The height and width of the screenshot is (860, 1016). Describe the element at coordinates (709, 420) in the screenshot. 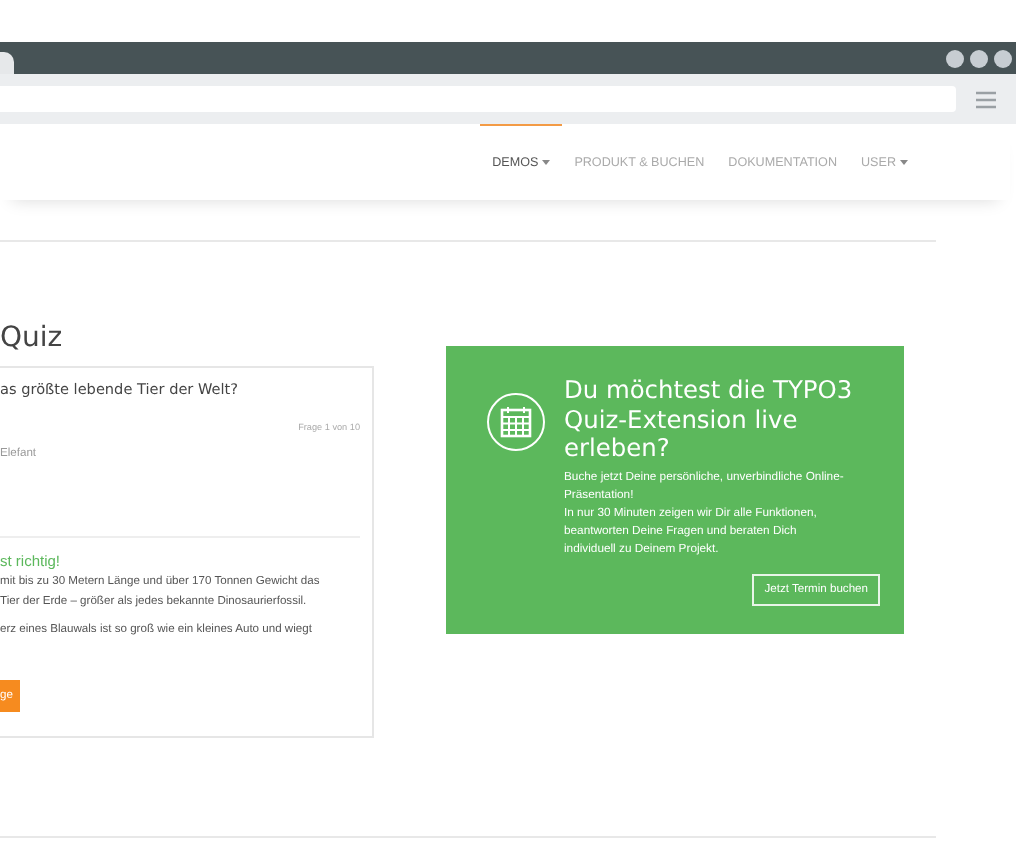

I see `promo-title: Du möchtest die TYPO3 Quiz-Extension live erleben?` at that location.